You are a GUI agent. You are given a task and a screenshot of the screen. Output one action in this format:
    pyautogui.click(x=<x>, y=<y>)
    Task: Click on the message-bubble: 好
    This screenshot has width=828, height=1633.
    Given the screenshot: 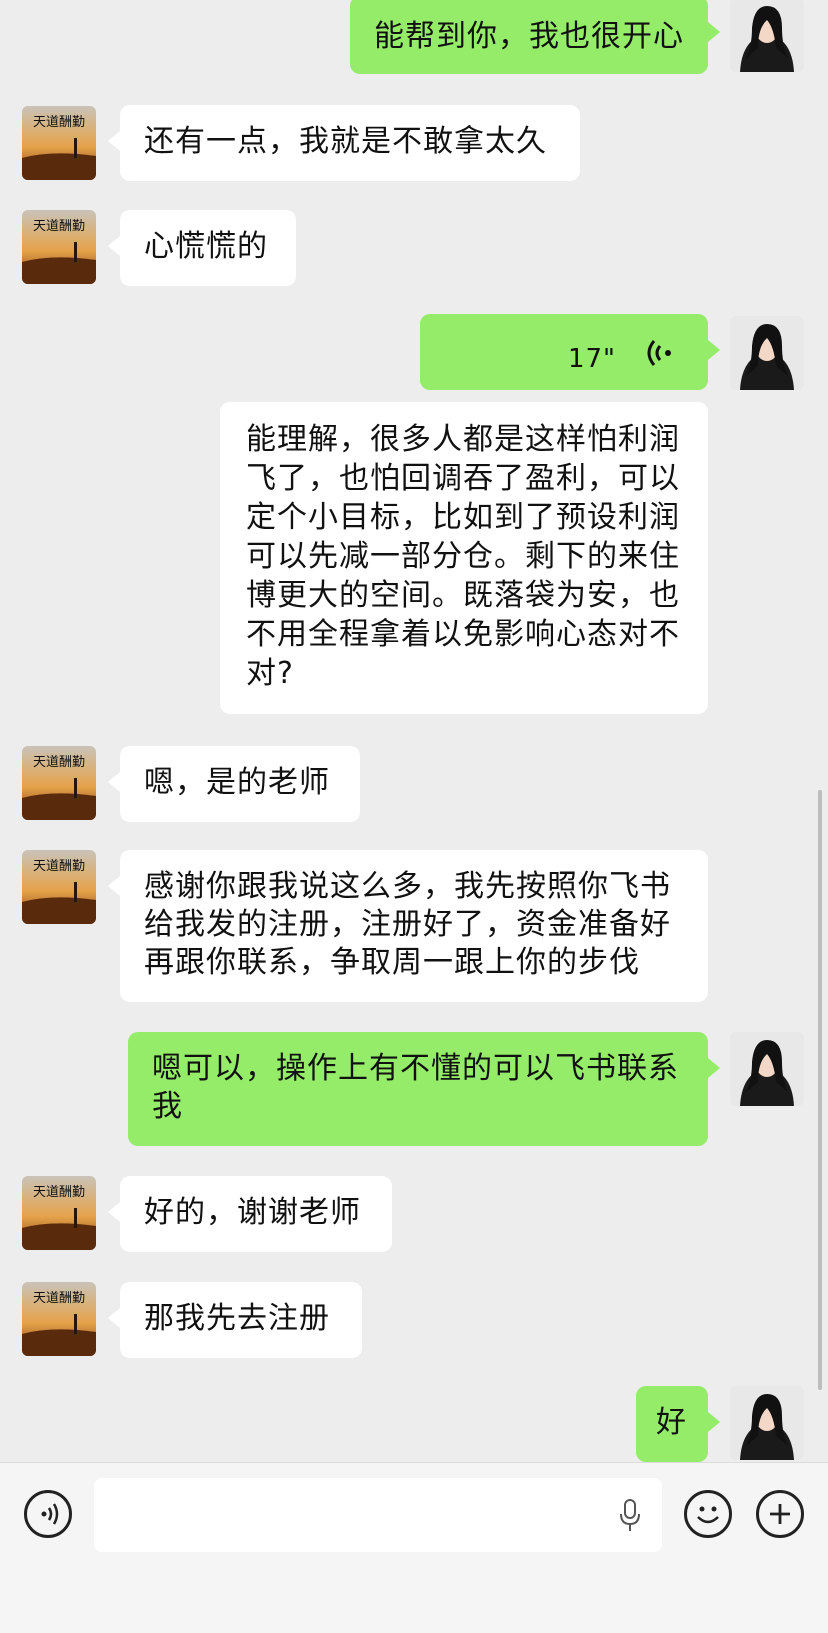 What is the action you would take?
    pyautogui.click(x=678, y=1424)
    